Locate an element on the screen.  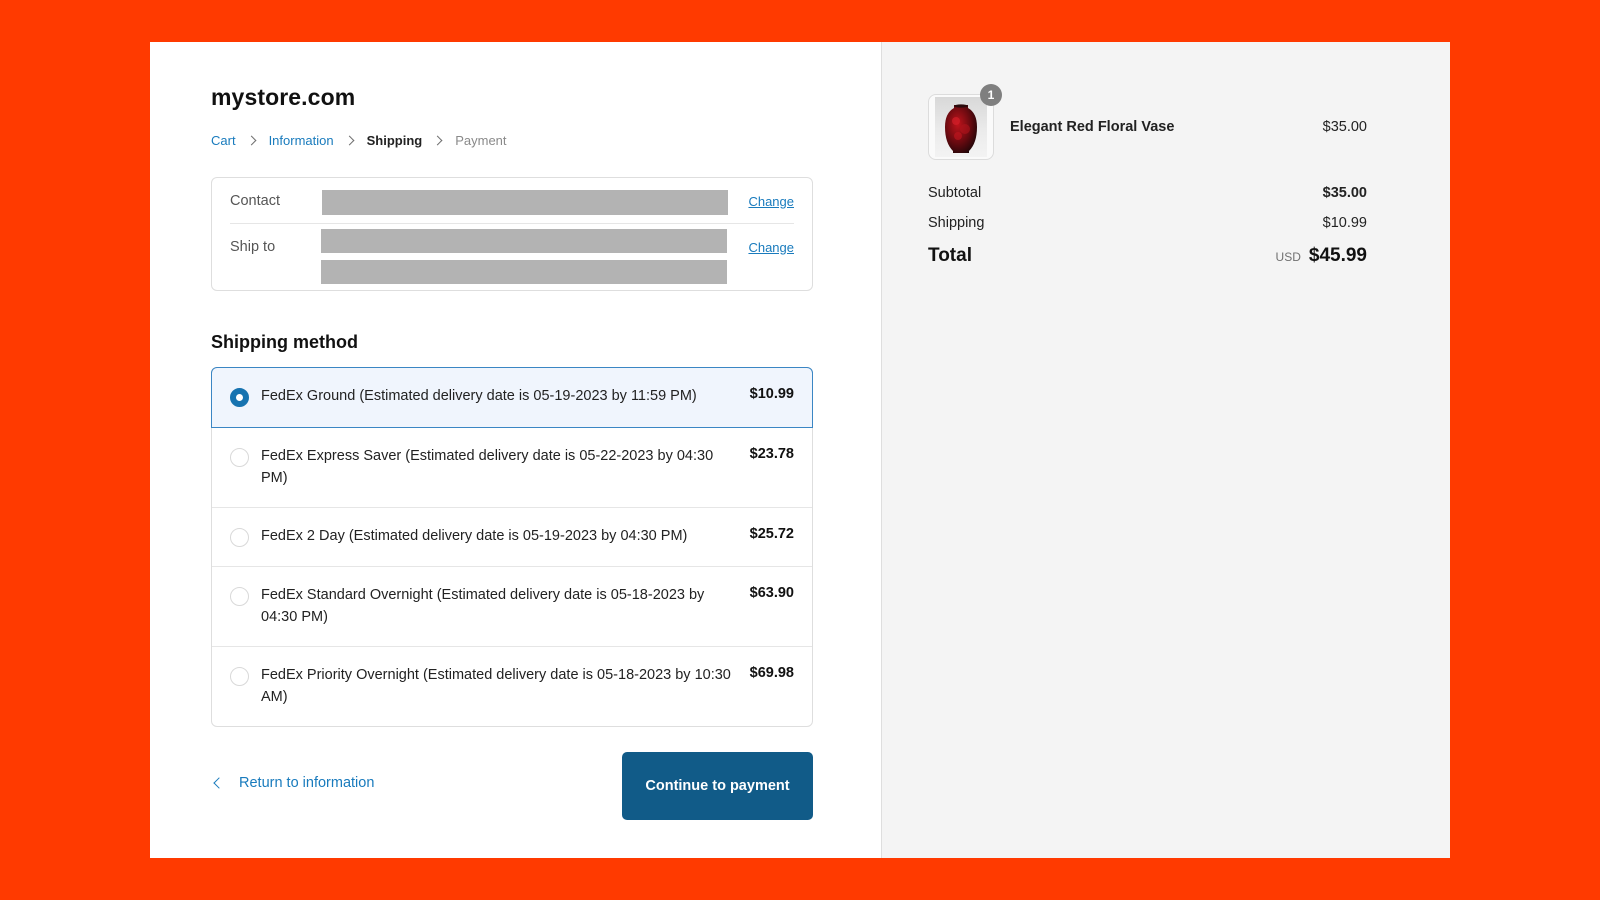
ship-to-row: Ship to Change is located at coordinates (512, 257).